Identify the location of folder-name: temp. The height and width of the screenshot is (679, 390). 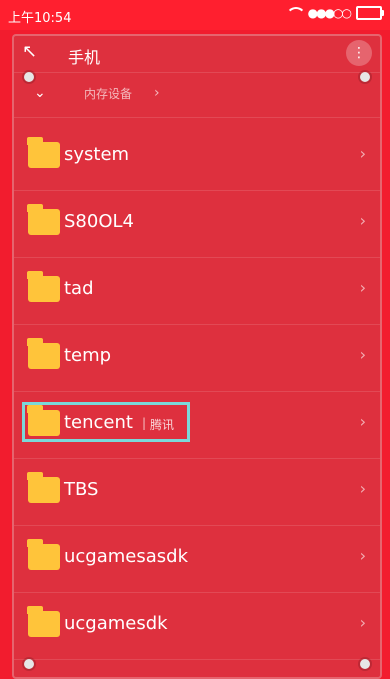
(88, 355).